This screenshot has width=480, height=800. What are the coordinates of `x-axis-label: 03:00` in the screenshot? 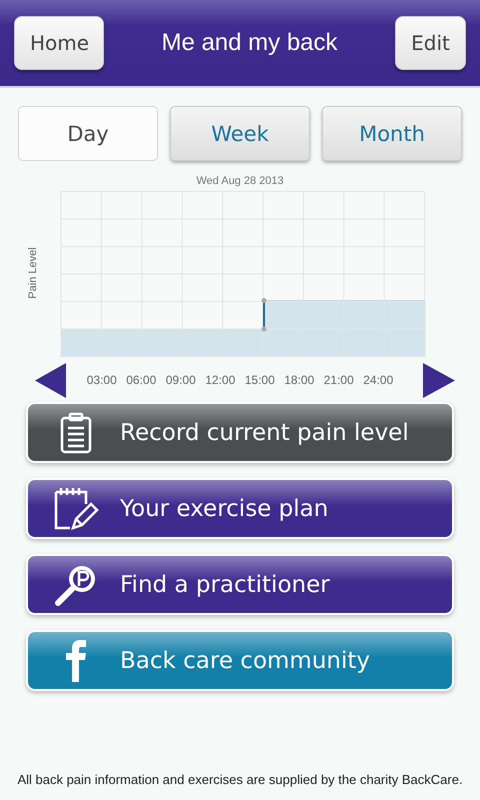 It's located at (102, 380).